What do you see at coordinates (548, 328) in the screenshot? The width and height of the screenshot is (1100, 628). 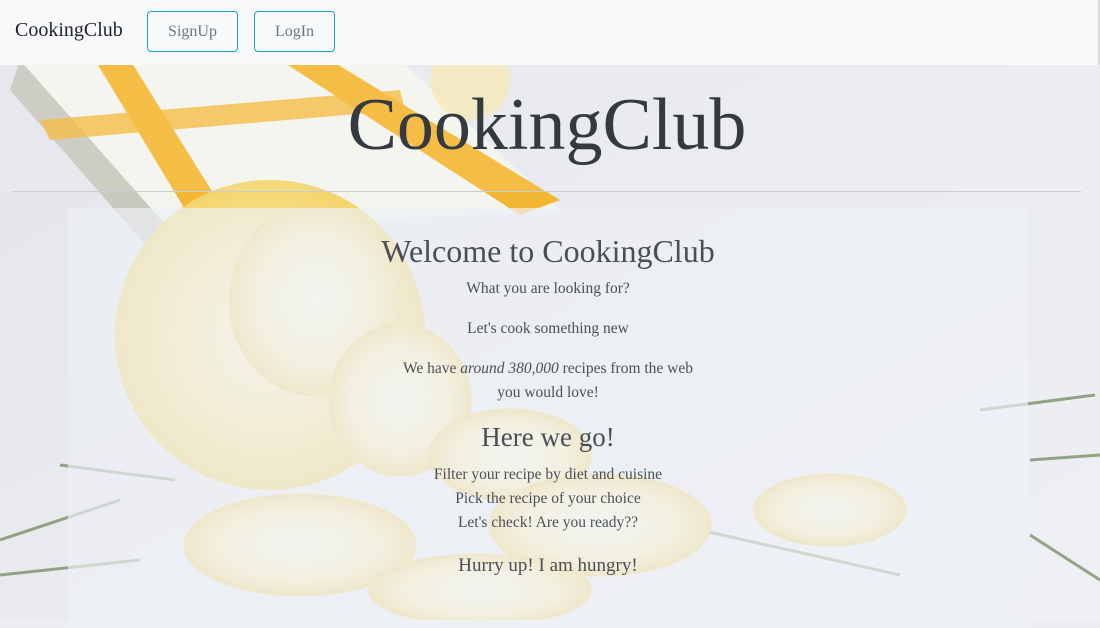 I see `intro-line-cook: Let's cook something new` at bounding box center [548, 328].